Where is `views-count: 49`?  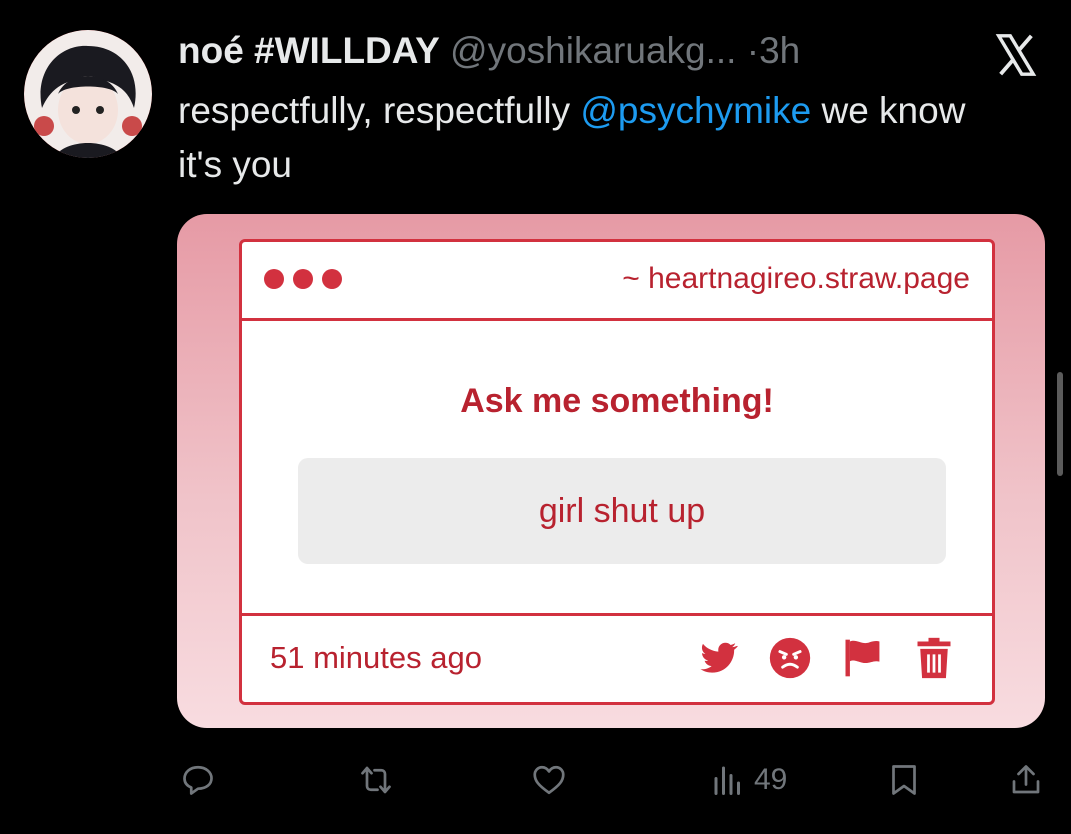
views-count: 49 is located at coordinates (771, 779).